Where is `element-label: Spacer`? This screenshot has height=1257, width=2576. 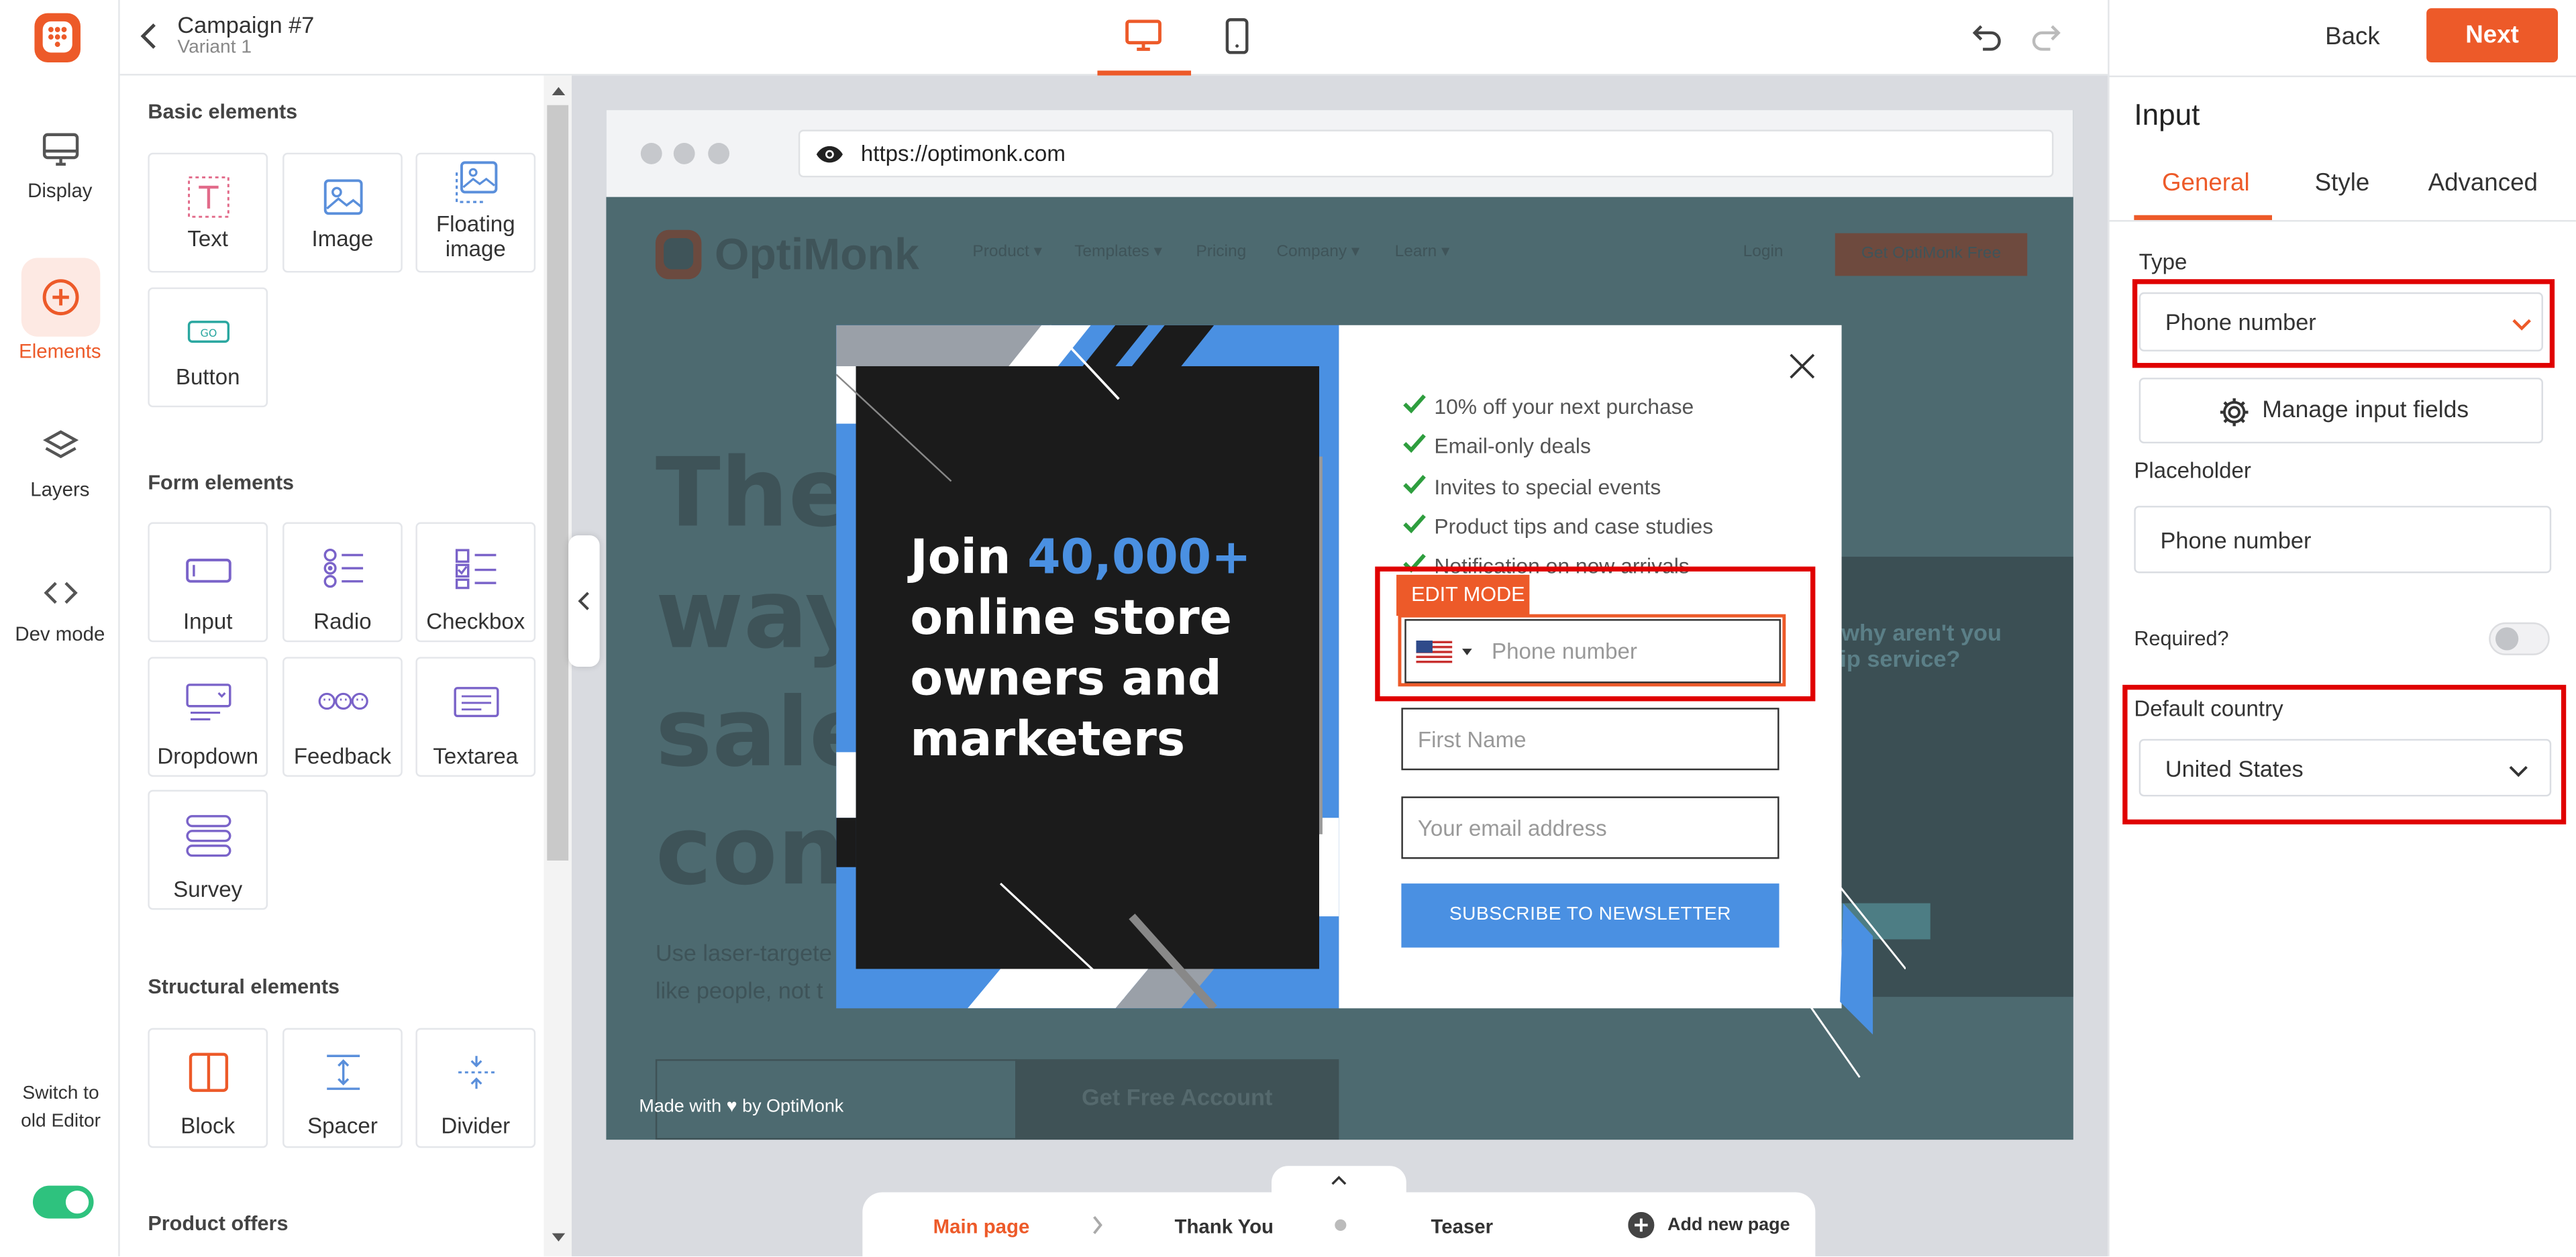
element-label: Spacer is located at coordinates (342, 1126).